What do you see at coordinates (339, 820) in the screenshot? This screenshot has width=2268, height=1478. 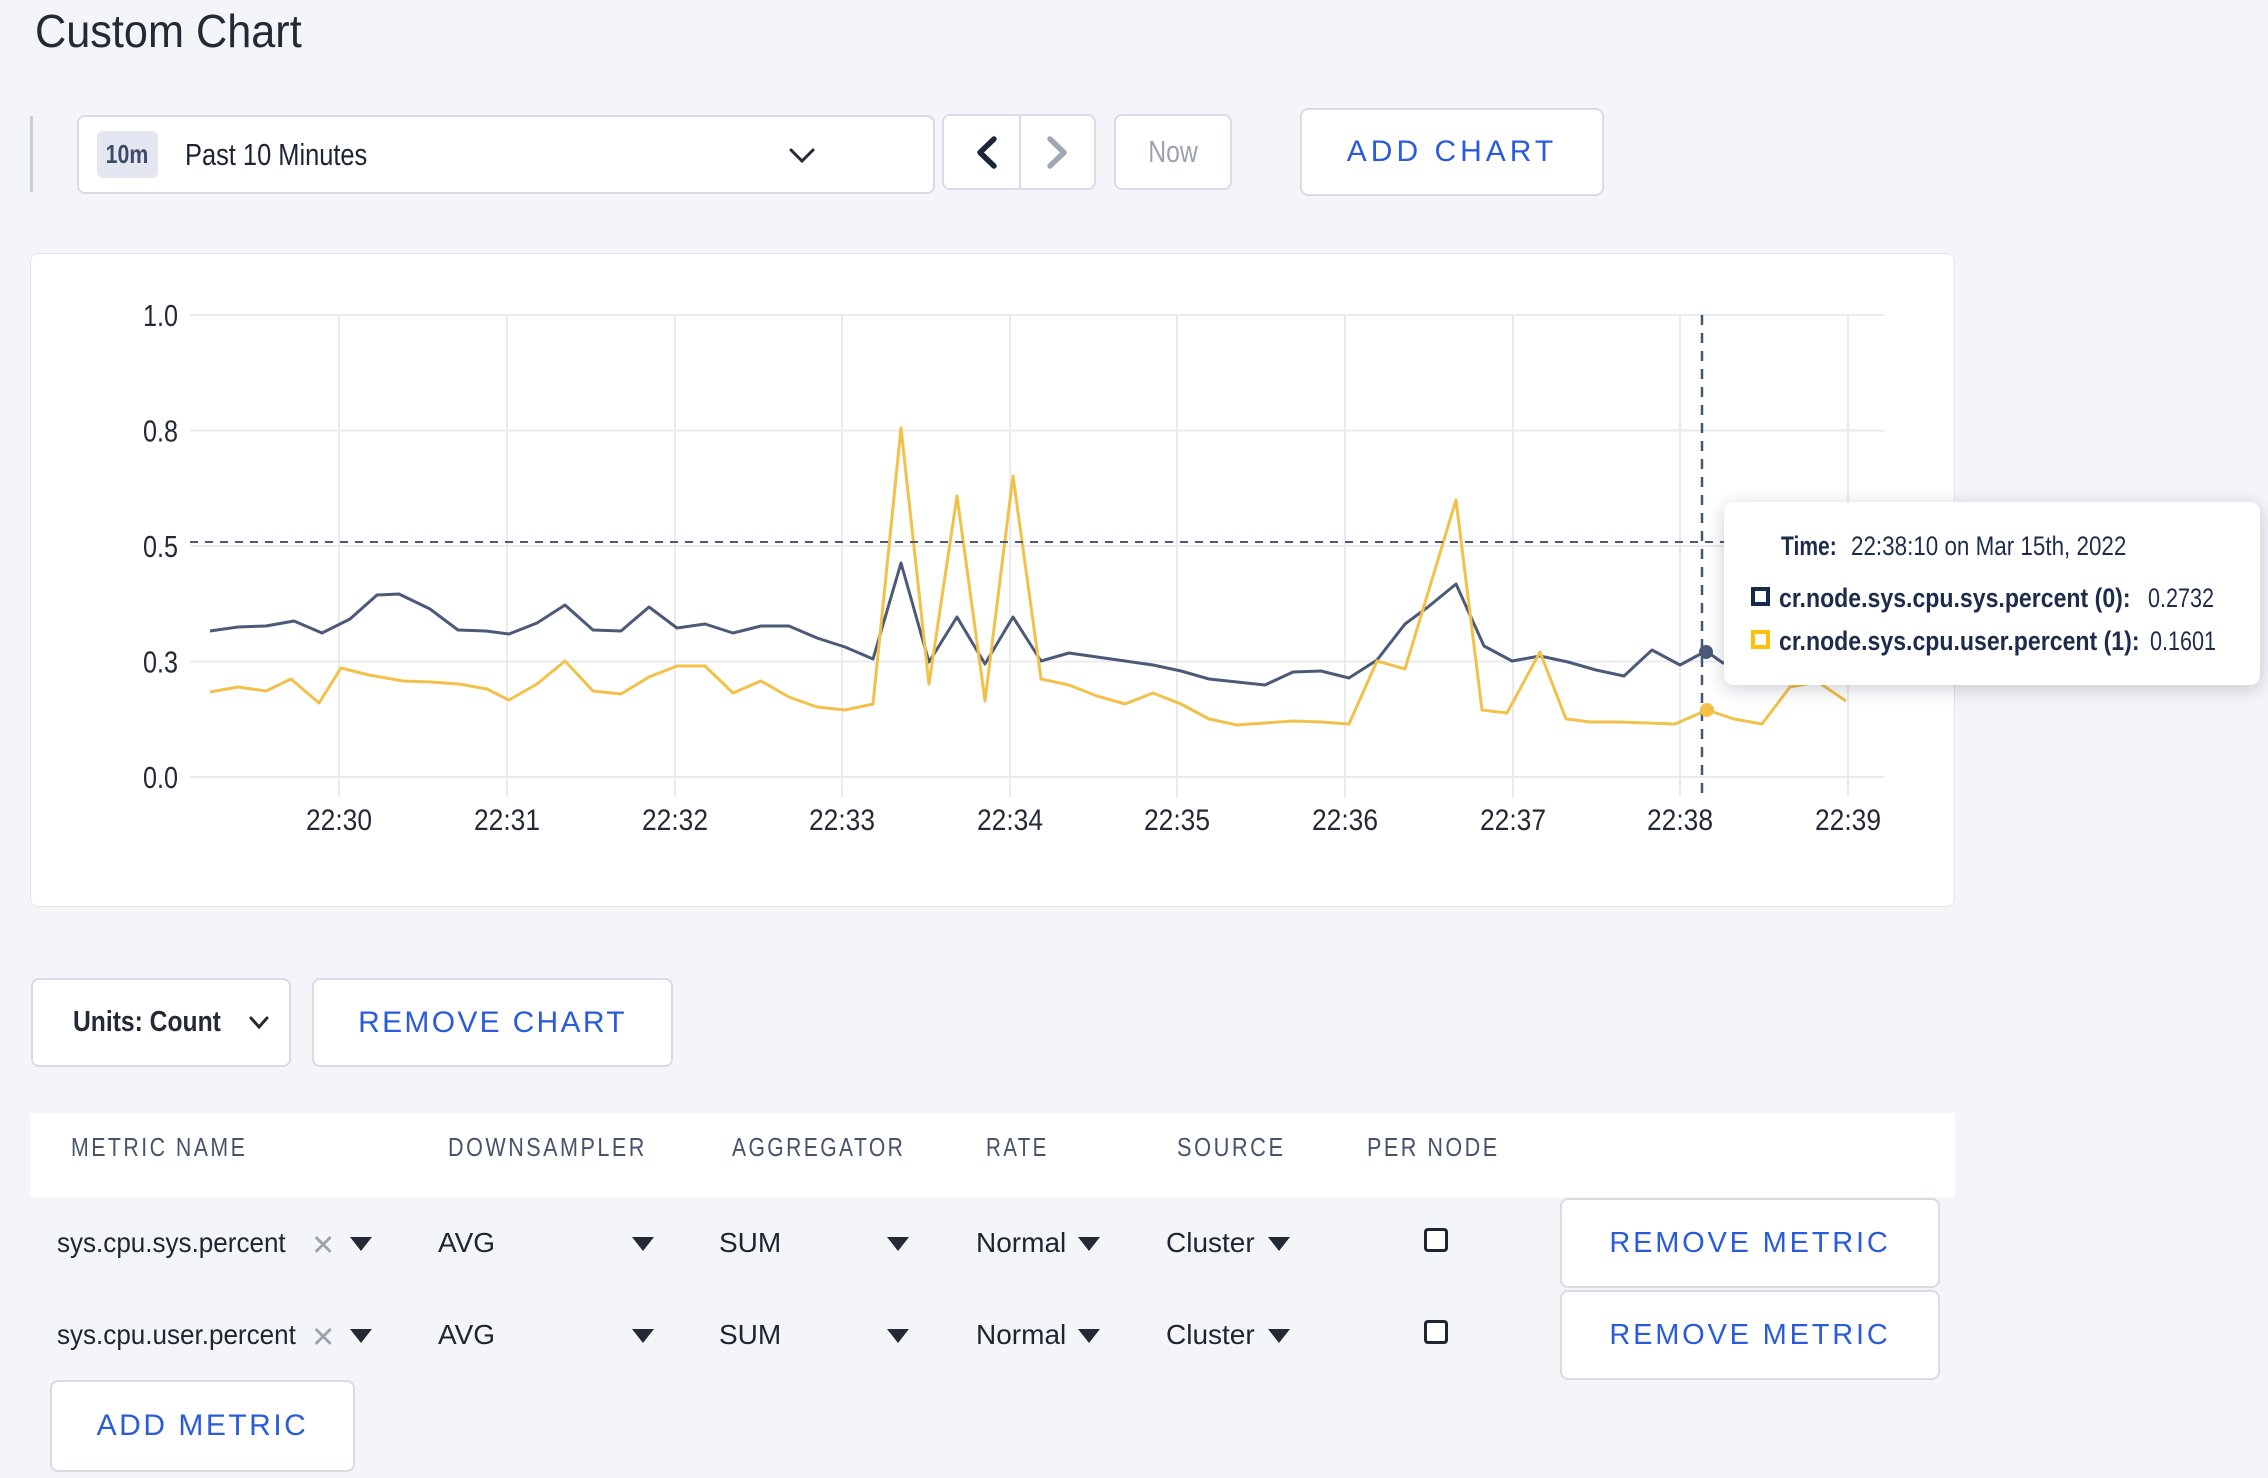 I see `svg-text: 22:30` at bounding box center [339, 820].